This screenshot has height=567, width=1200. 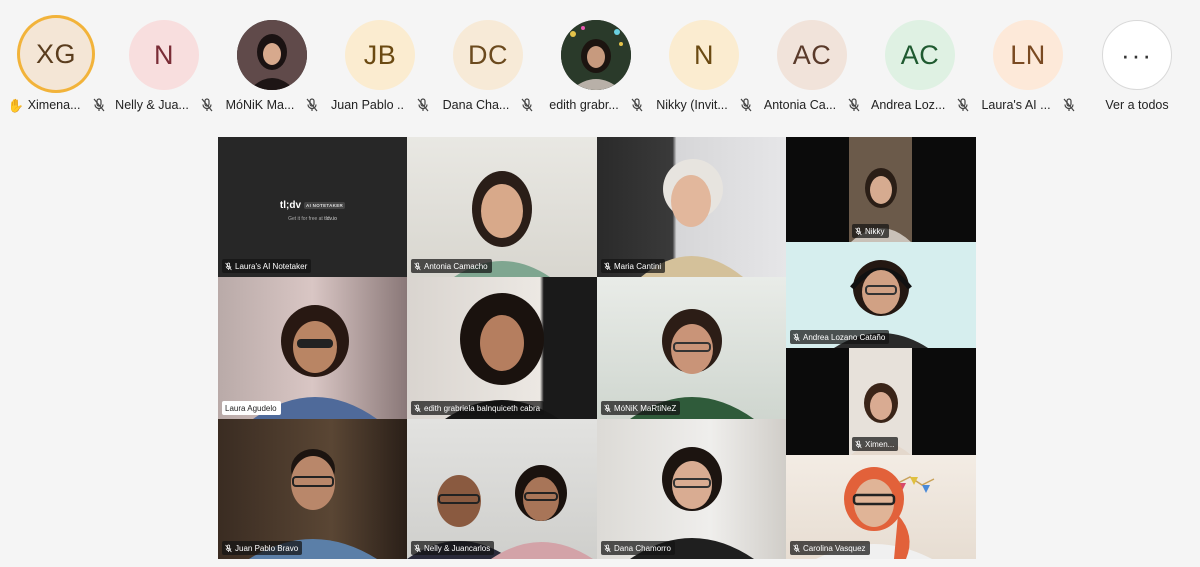 I want to click on tile-label: edith grabriela balnquiceth cabra, so click(x=478, y=408).